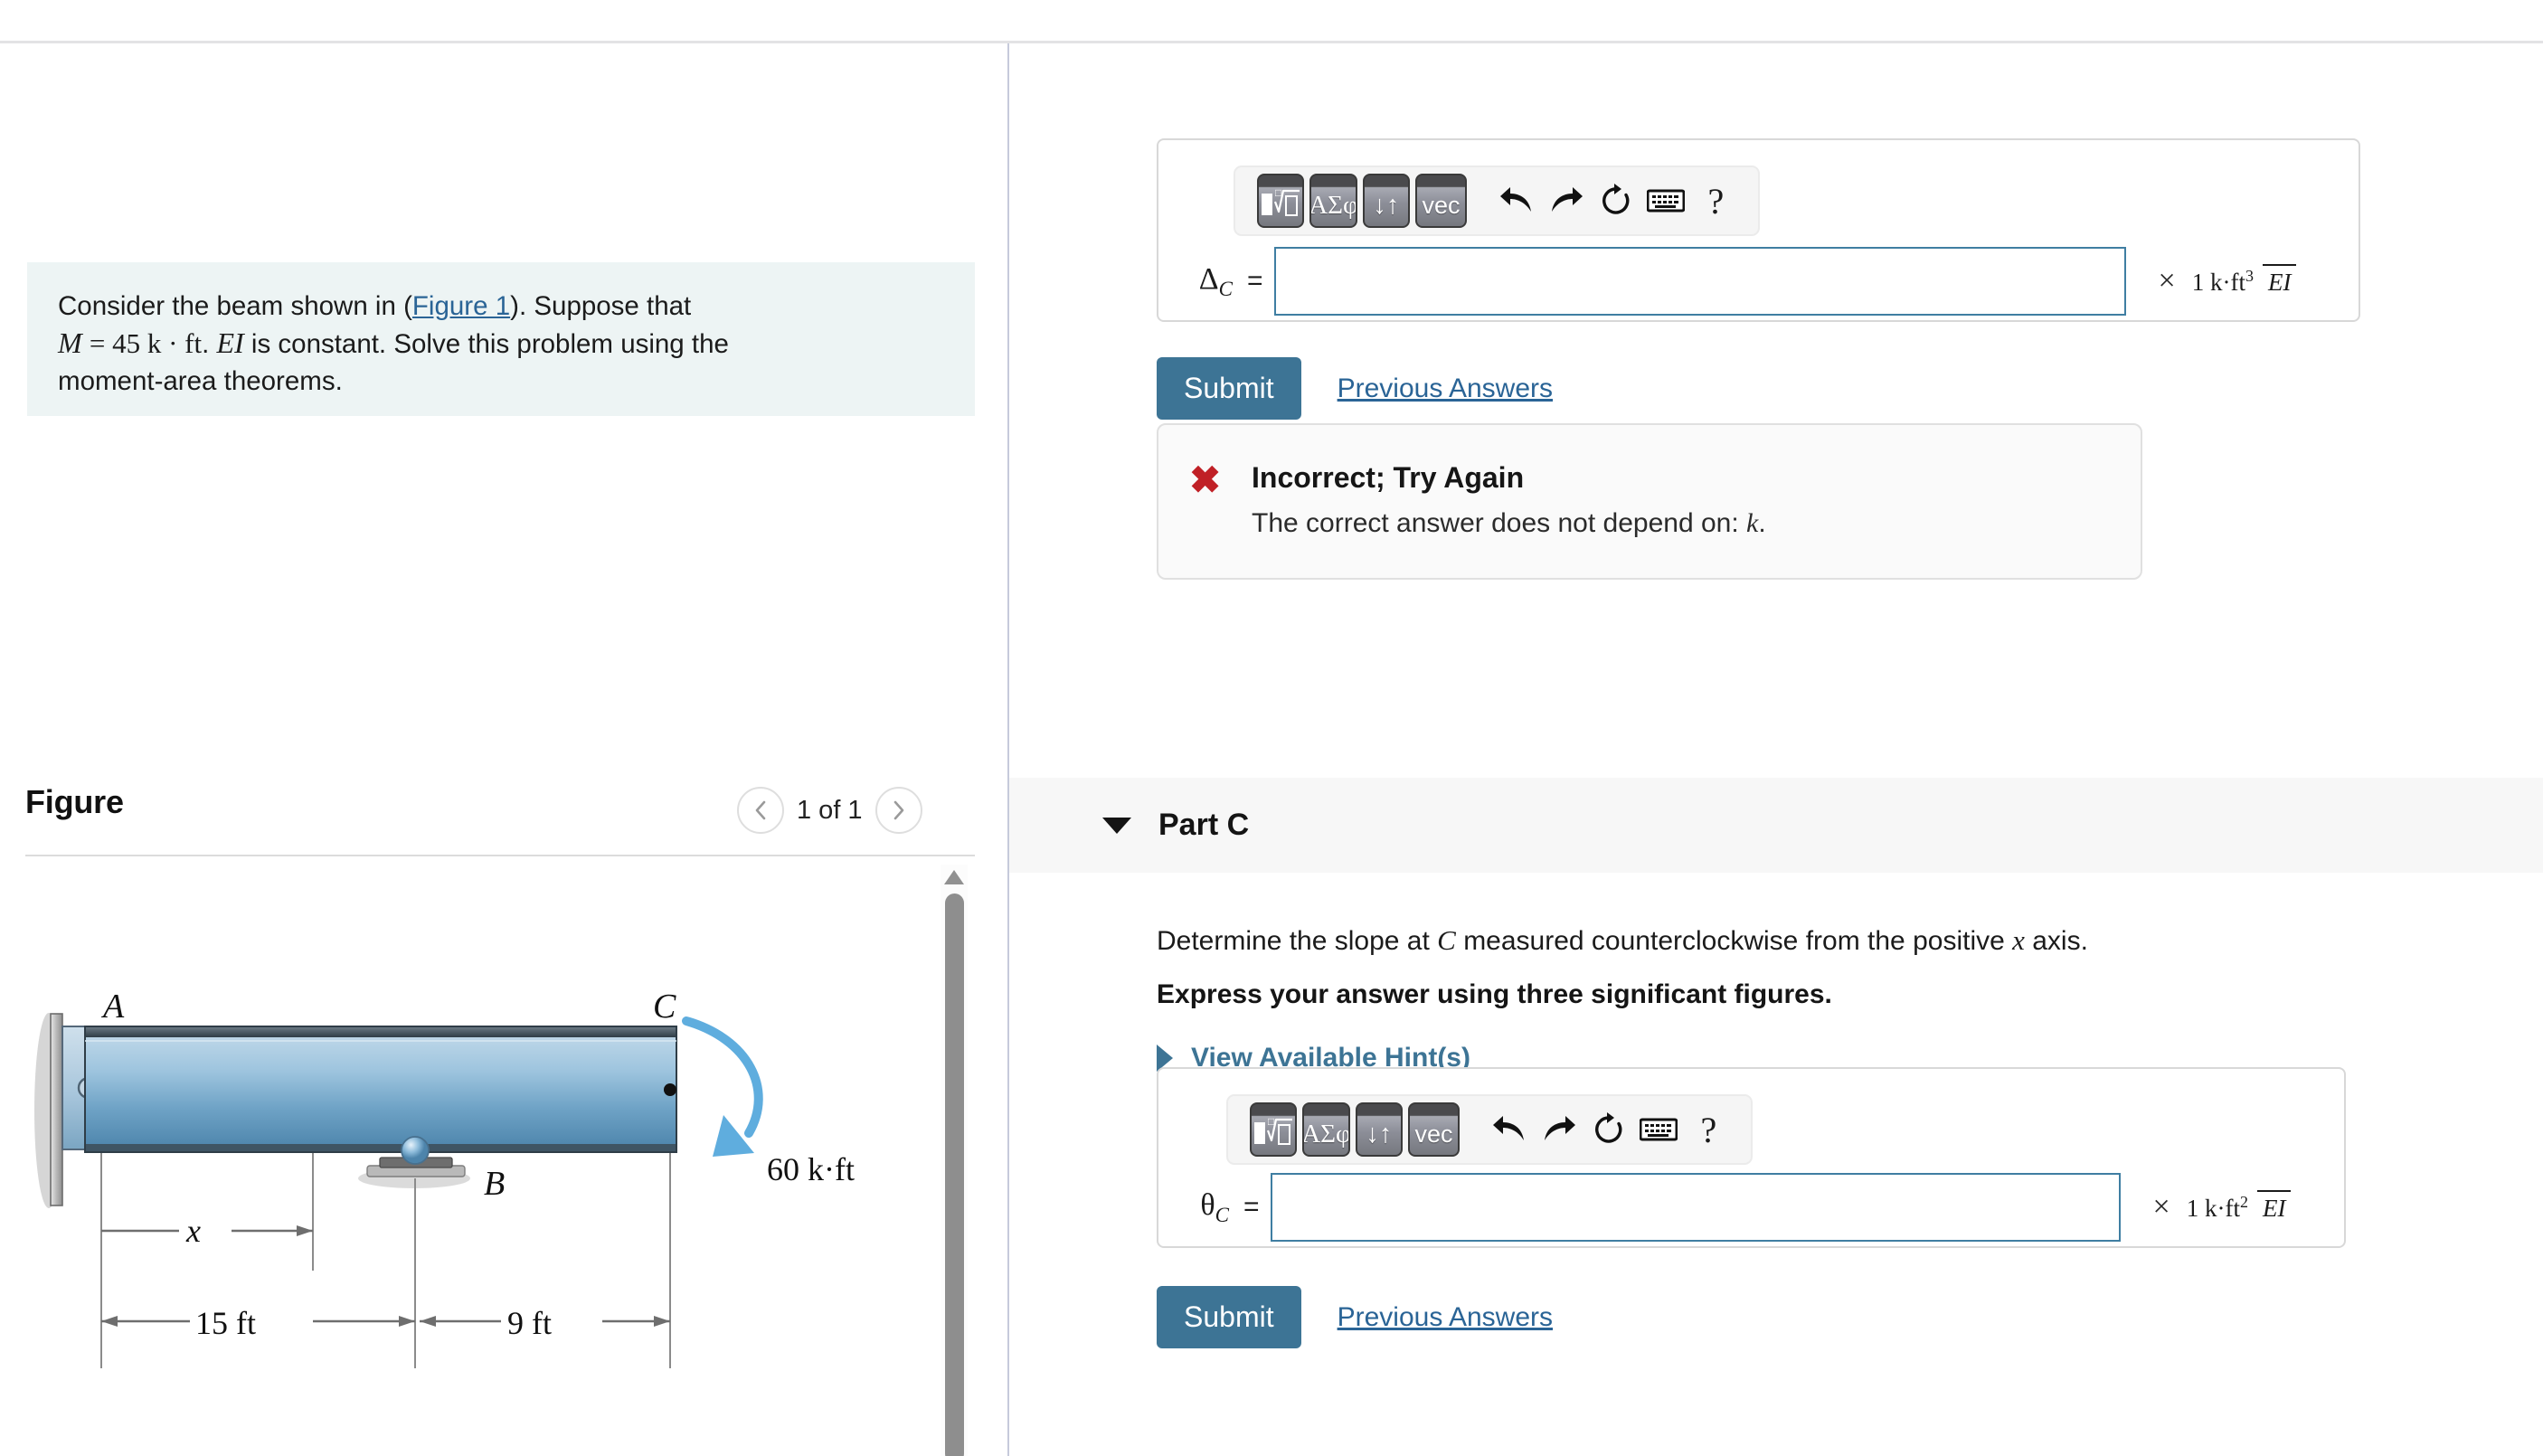 The image size is (2543, 1456). What do you see at coordinates (226, 1323) in the screenshot?
I see `dim-15ft: 15 ft` at bounding box center [226, 1323].